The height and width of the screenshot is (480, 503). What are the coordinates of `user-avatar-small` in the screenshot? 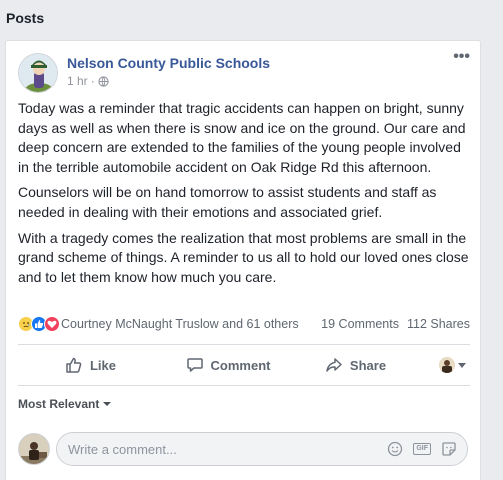 It's located at (447, 365).